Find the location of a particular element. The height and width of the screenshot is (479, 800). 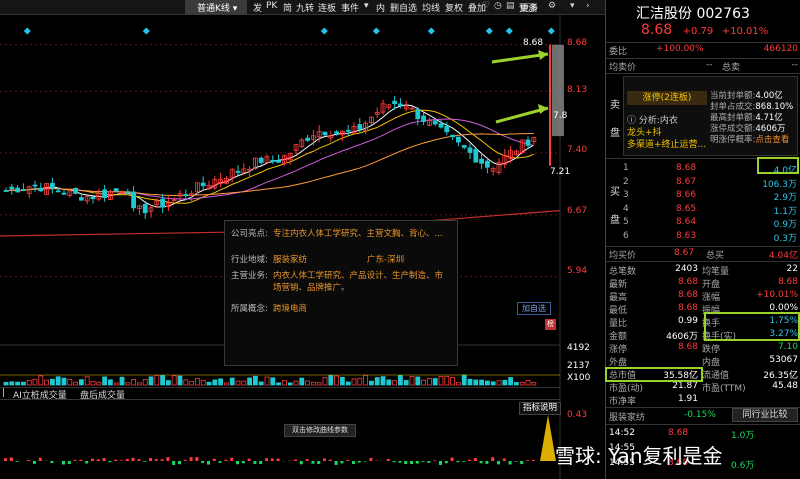

indicator-axis-label: 0.43 is located at coordinates (577, 415).